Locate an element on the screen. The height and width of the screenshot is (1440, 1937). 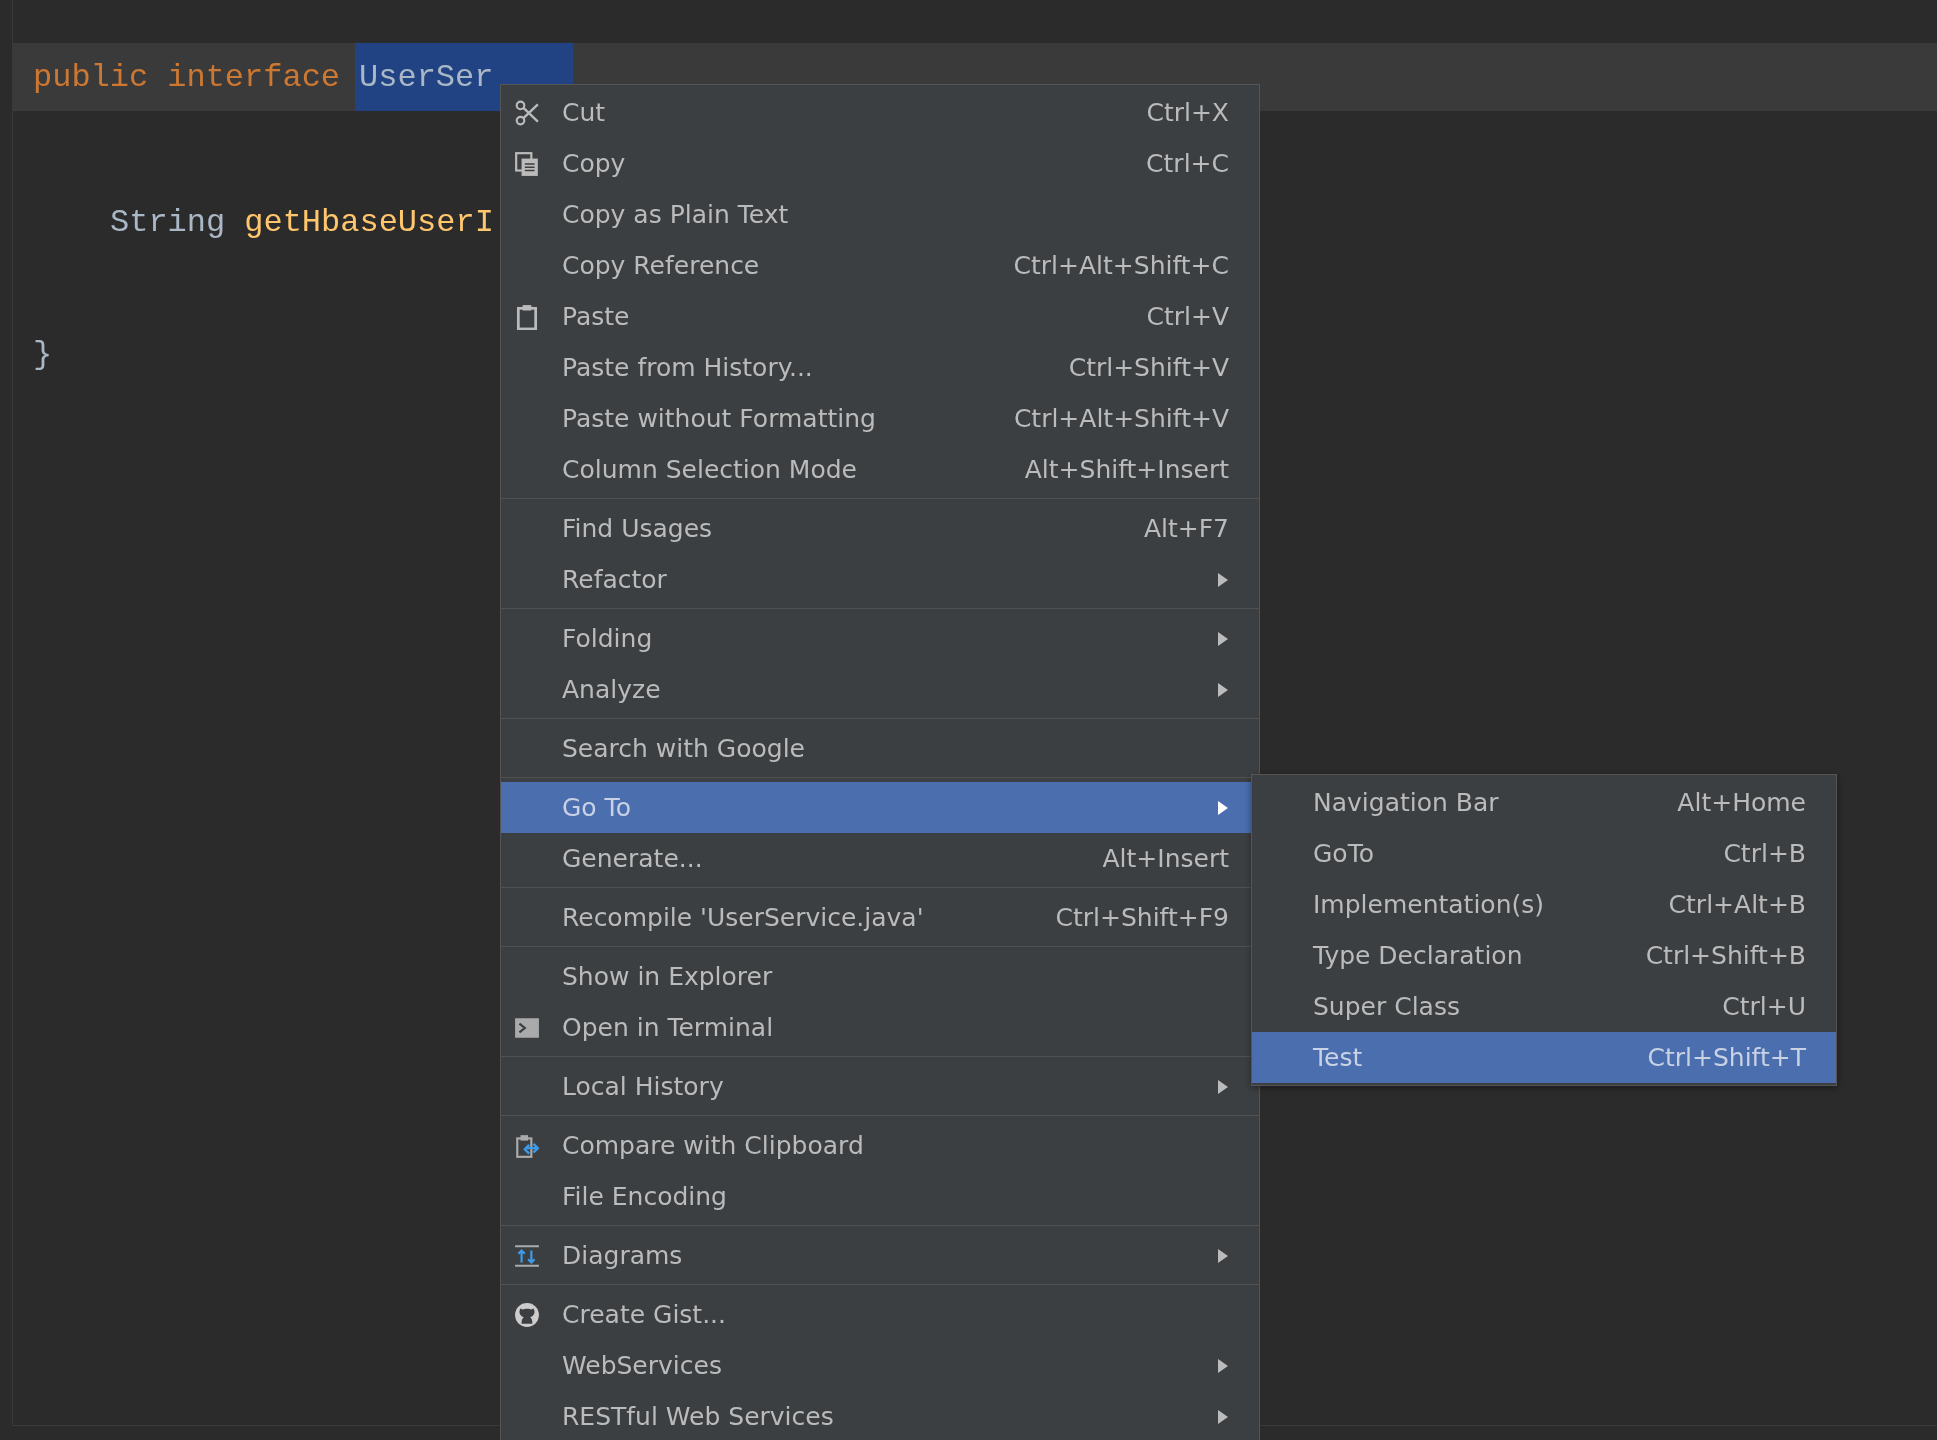
shortcut-label: Ctrl+B is located at coordinates (1764, 853).